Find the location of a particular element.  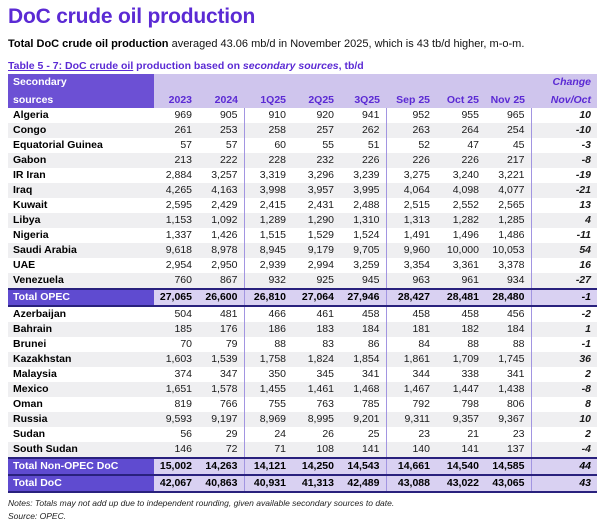

value-cell: 374 is located at coordinates (183, 374).